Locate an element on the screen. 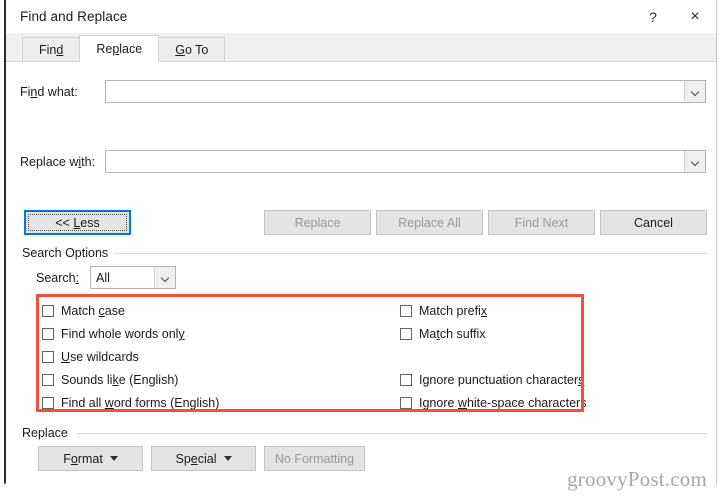 The height and width of the screenshot is (500, 721). tab-go-to: Go To is located at coordinates (192, 49).